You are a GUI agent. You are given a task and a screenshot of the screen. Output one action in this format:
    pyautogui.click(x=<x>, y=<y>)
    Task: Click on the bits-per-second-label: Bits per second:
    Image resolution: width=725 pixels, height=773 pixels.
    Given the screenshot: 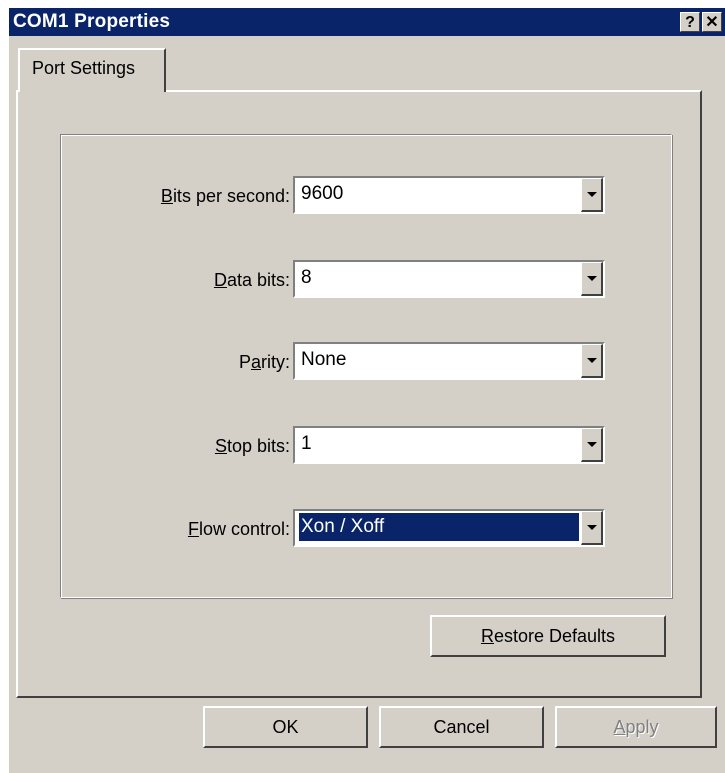 What is the action you would take?
    pyautogui.click(x=225, y=196)
    